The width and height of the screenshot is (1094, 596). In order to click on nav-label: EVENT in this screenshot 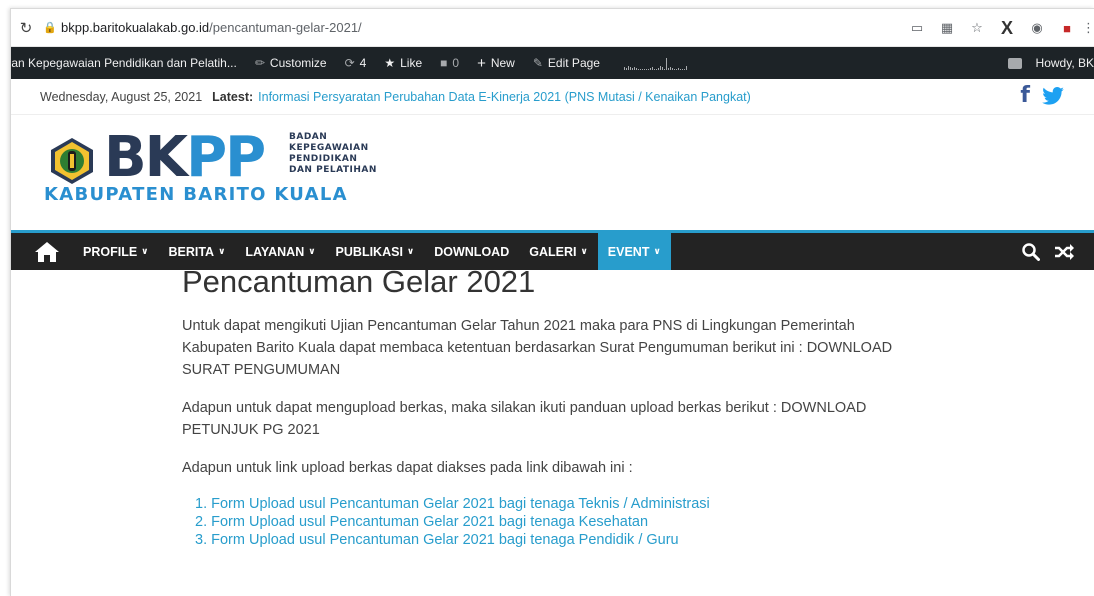, I will do `click(628, 251)`.